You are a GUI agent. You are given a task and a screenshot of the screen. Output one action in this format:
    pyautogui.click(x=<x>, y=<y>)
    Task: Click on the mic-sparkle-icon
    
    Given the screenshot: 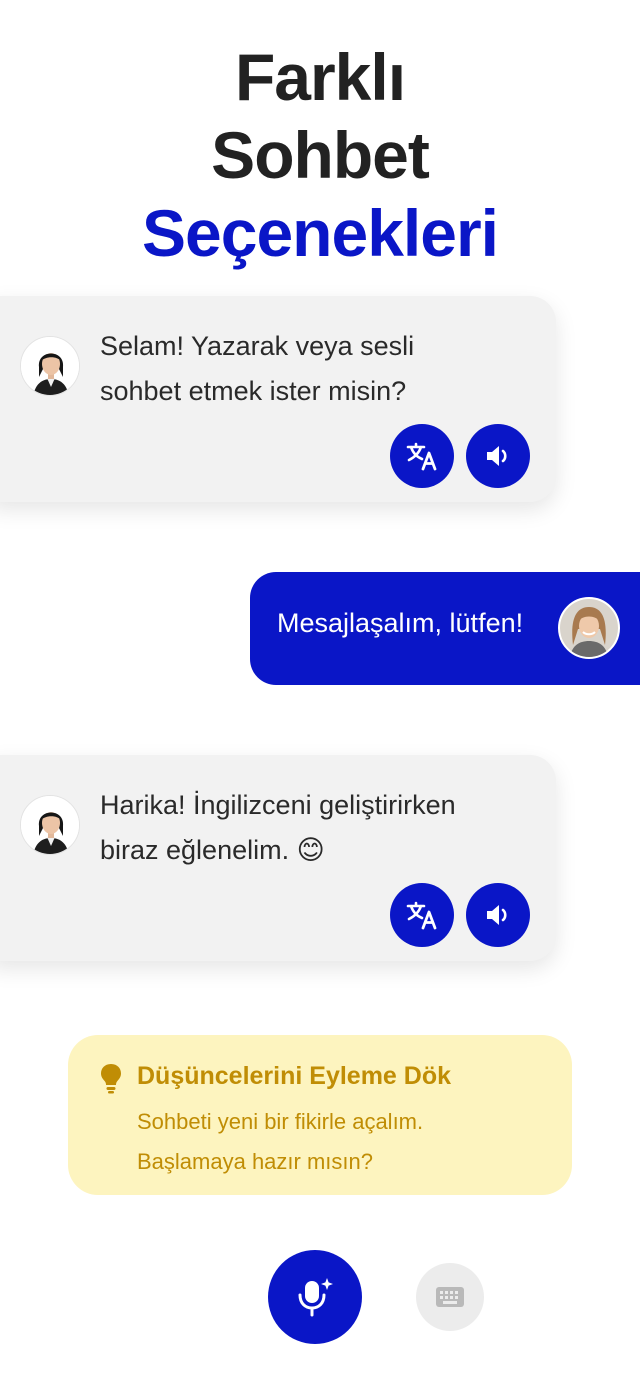 What is the action you would take?
    pyautogui.click(x=315, y=1297)
    